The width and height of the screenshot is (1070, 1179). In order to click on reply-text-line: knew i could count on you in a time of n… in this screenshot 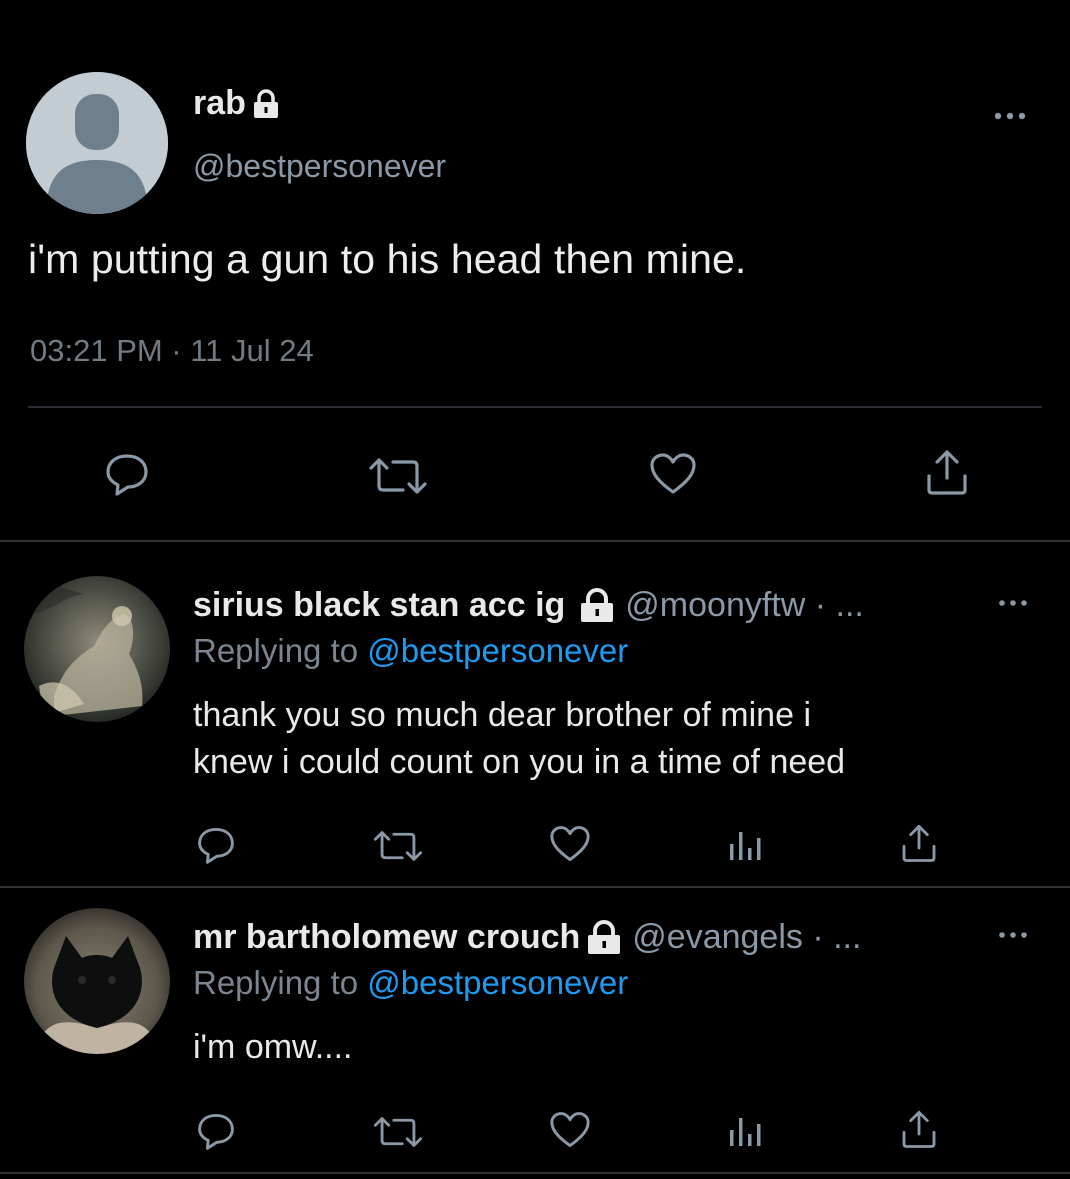, I will do `click(519, 762)`.